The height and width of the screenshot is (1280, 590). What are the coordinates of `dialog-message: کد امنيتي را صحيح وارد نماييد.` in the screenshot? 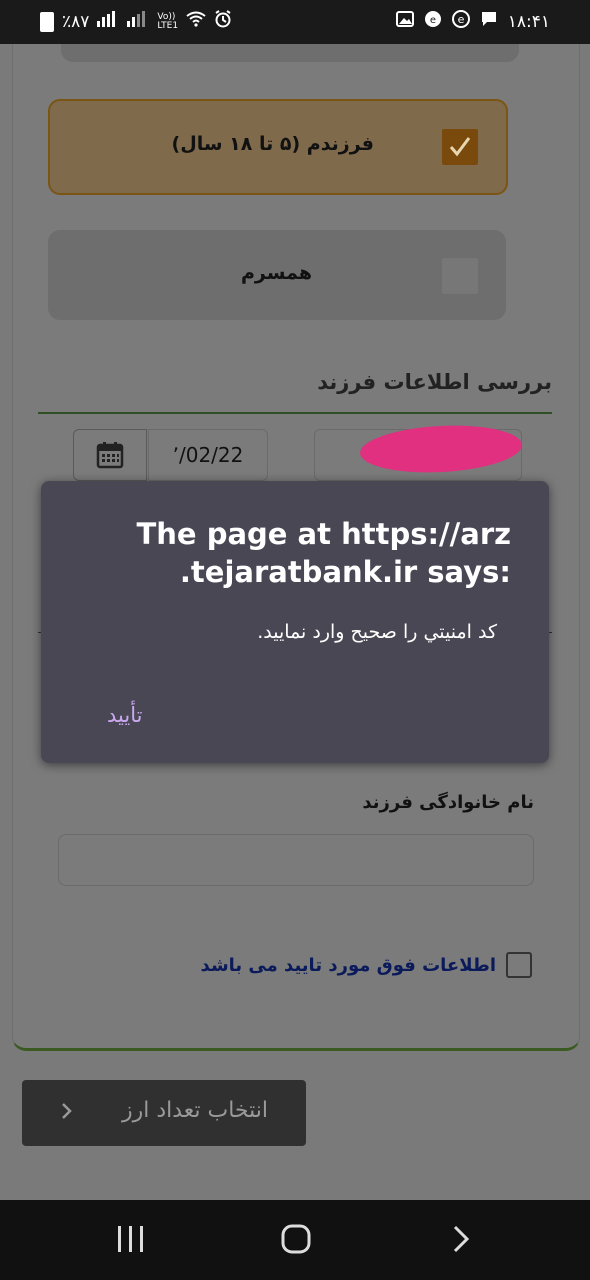 It's located at (377, 632).